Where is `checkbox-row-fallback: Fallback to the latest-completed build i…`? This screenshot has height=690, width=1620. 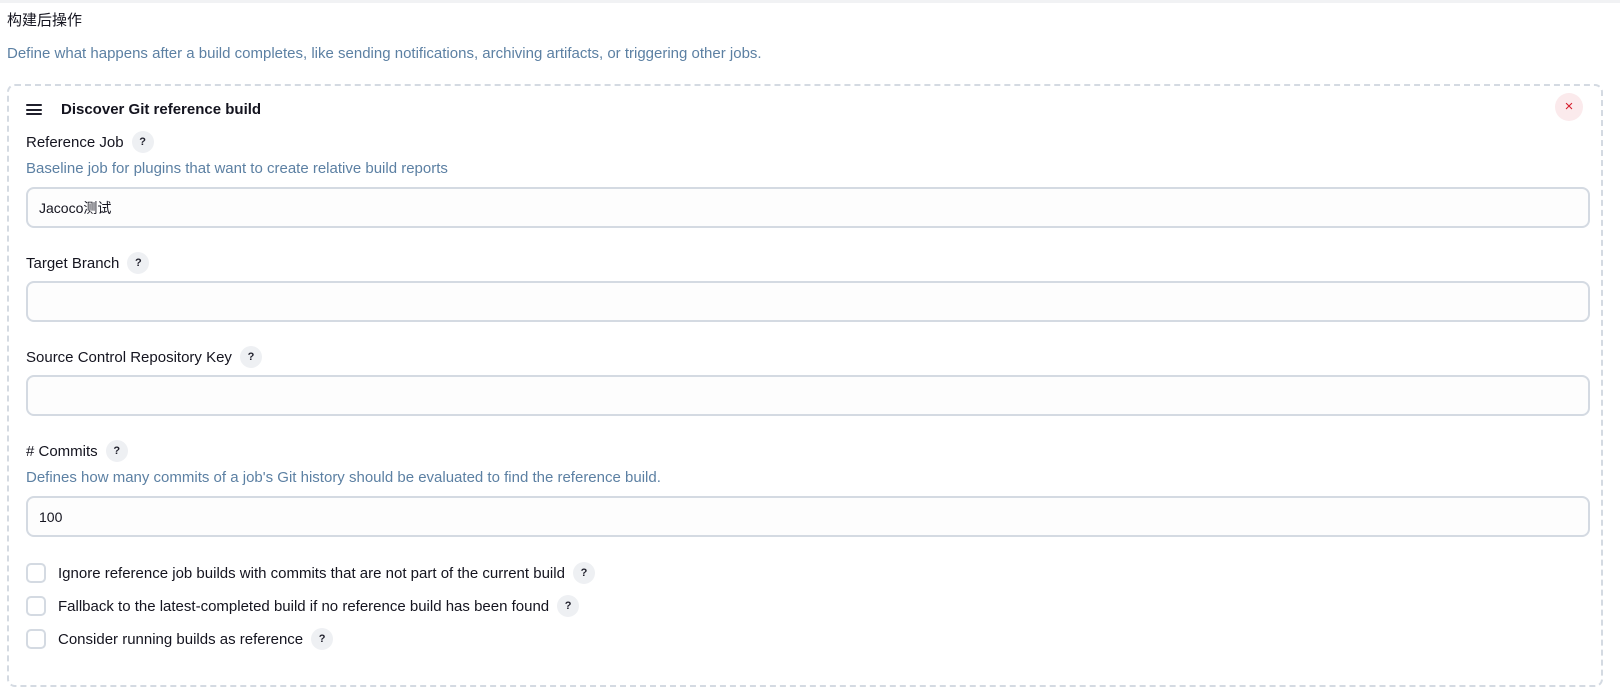 checkbox-row-fallback: Fallback to the latest-completed build i… is located at coordinates (303, 606).